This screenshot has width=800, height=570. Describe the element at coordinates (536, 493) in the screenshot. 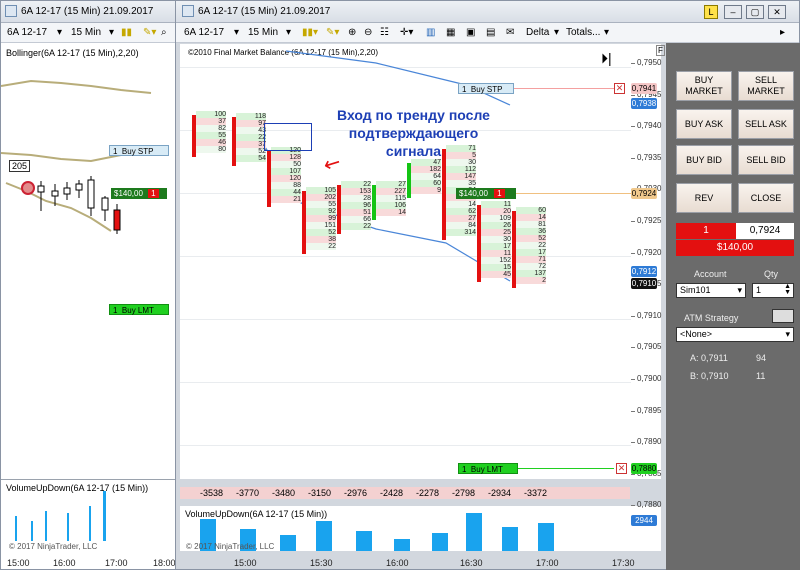

I see `delta-value: -3372` at that location.